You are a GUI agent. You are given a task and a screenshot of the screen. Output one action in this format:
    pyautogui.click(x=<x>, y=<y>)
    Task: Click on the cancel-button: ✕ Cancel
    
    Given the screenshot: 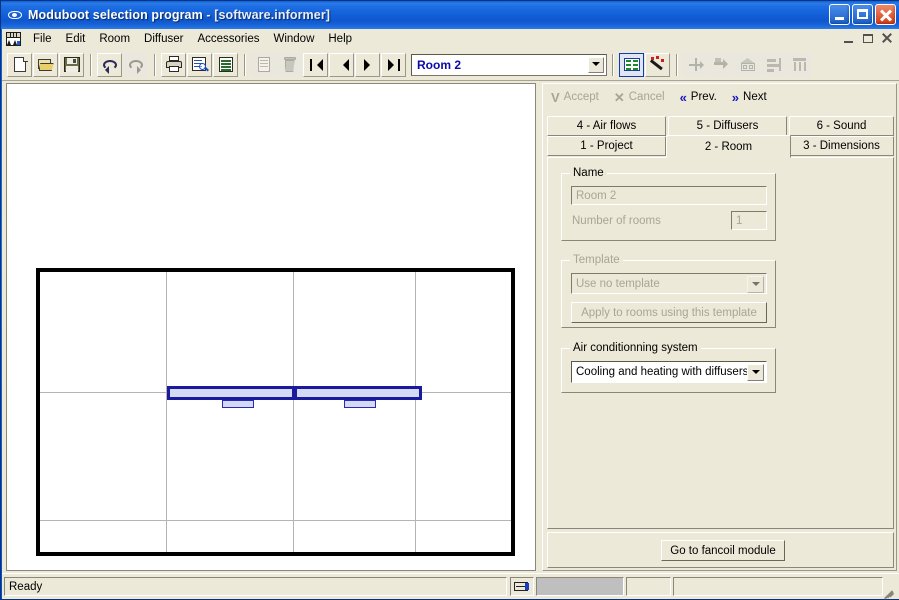 What is the action you would take?
    pyautogui.click(x=641, y=97)
    